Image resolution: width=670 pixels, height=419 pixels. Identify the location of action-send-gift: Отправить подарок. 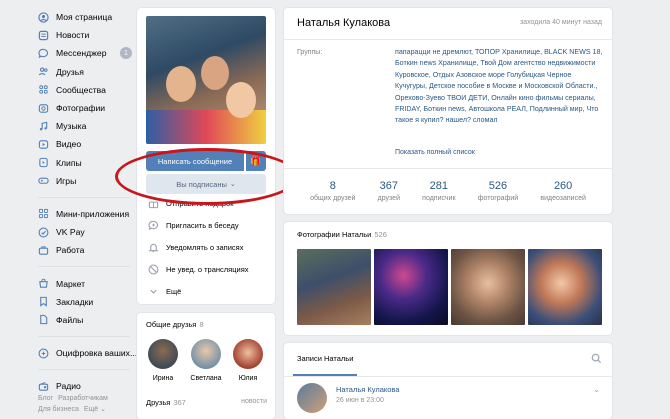
(191, 203).